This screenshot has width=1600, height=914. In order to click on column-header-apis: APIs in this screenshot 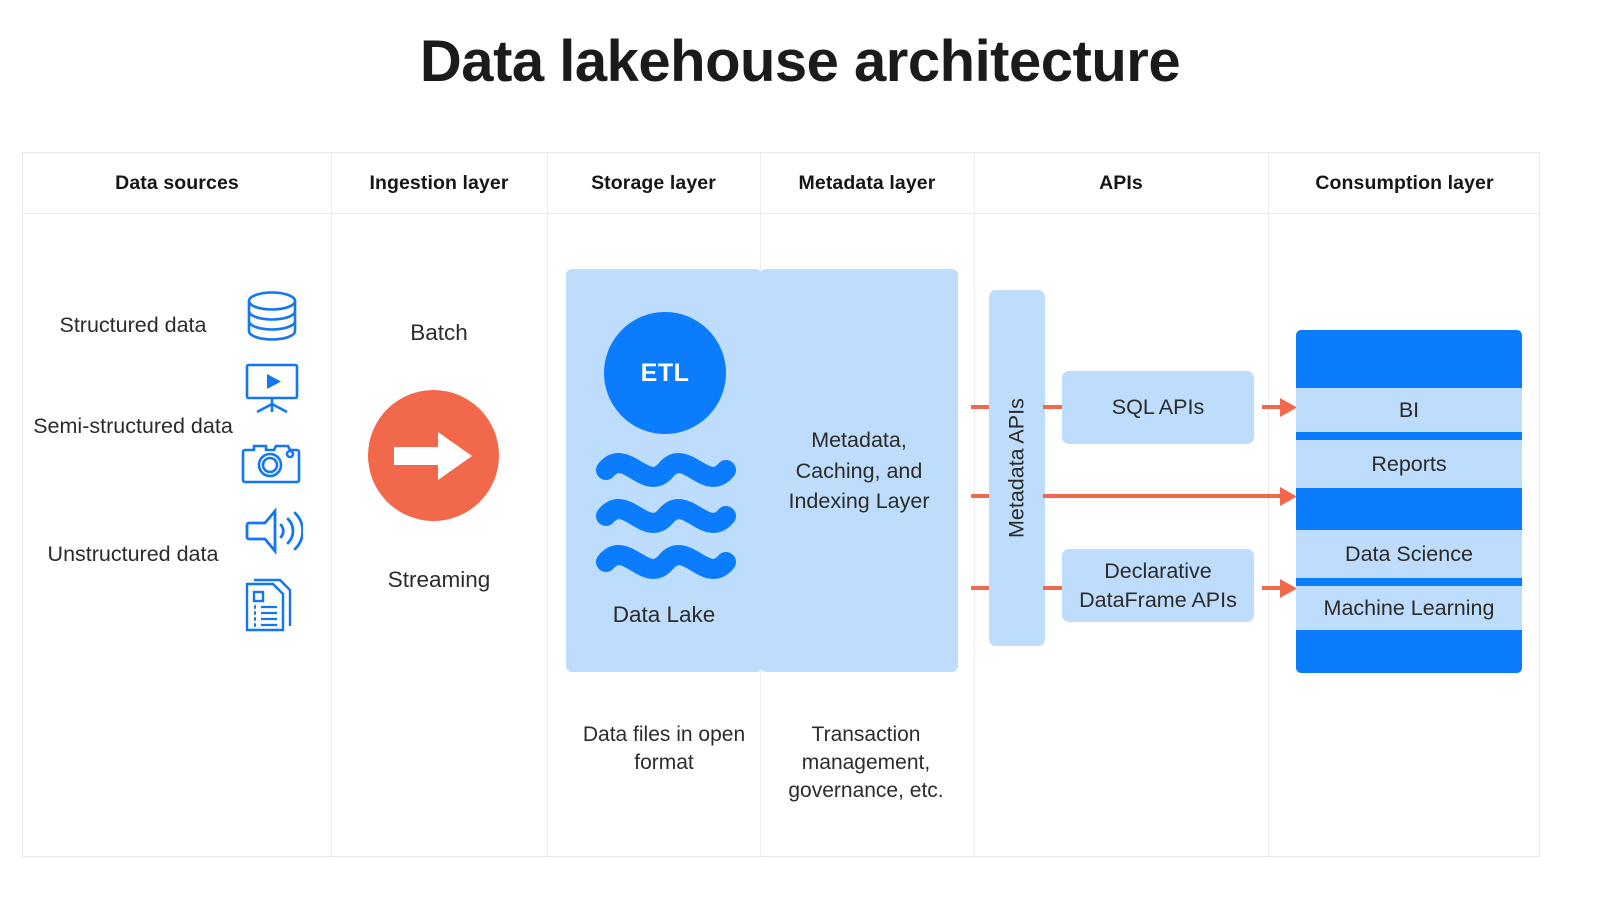, I will do `click(1121, 182)`.